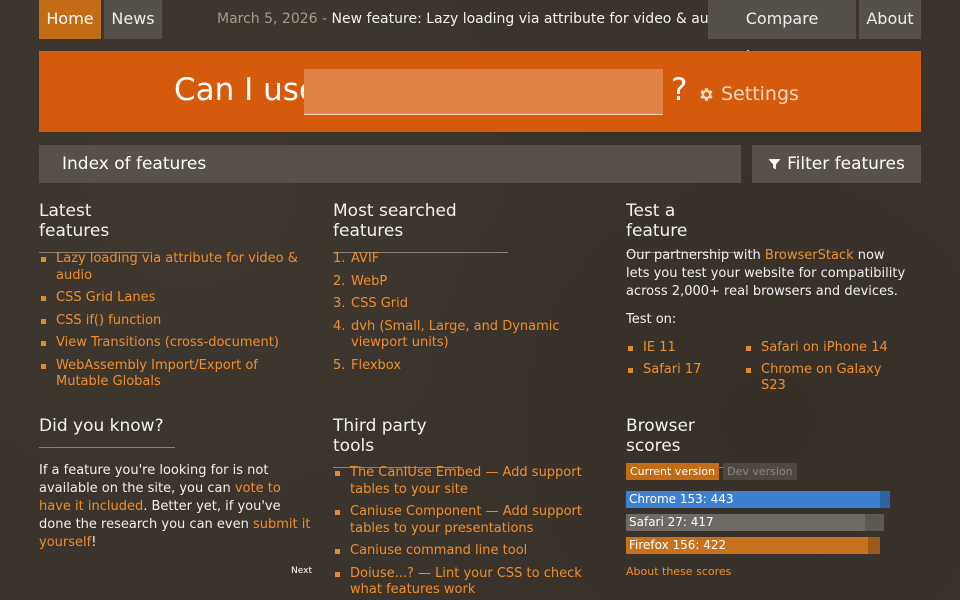 Image resolution: width=960 pixels, height=600 pixels. I want to click on score-bar: Chrome 153: 443, so click(766, 499).